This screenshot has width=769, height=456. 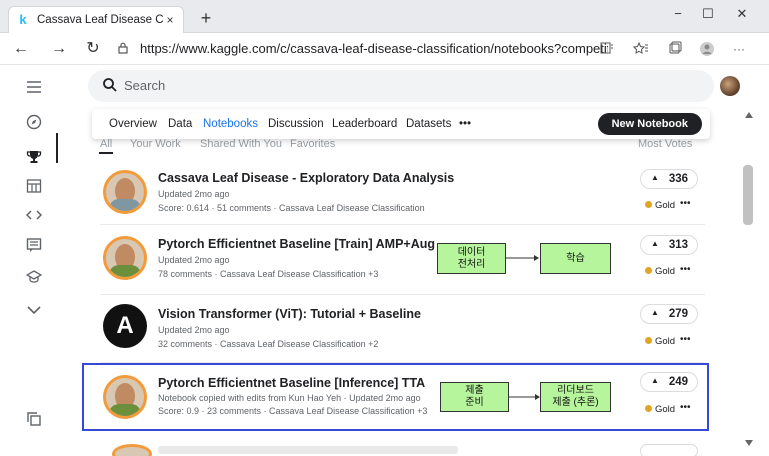 What do you see at coordinates (465, 124) in the screenshot?
I see `more-tabs-button: •••` at bounding box center [465, 124].